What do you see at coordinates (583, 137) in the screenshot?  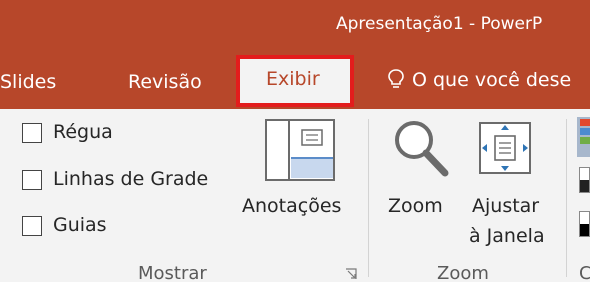 I see `color-swatch-icon` at bounding box center [583, 137].